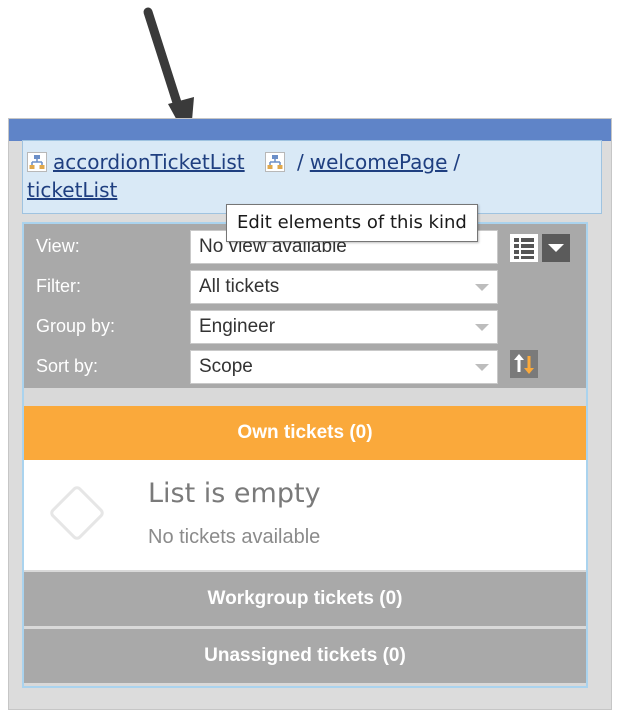 The image size is (620, 715). Describe the element at coordinates (344, 327) in the screenshot. I see `group-by-select: Engineer` at that location.